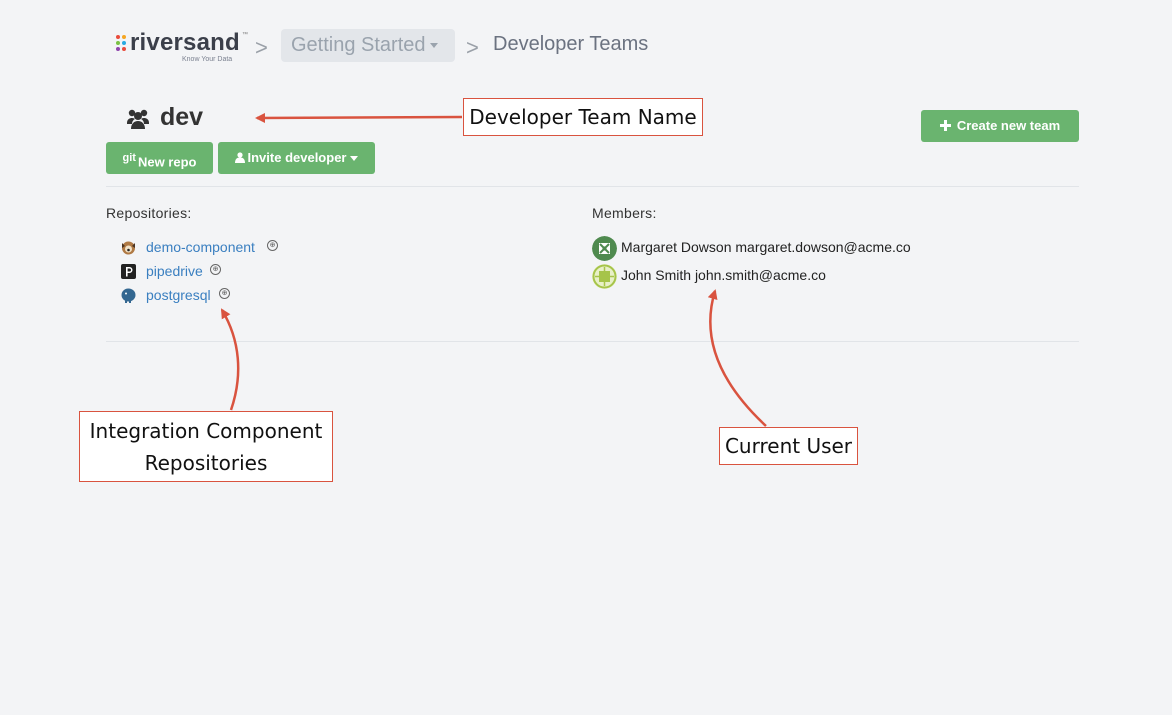  I want to click on annotation-repositories-line1: Integration Component, so click(206, 431).